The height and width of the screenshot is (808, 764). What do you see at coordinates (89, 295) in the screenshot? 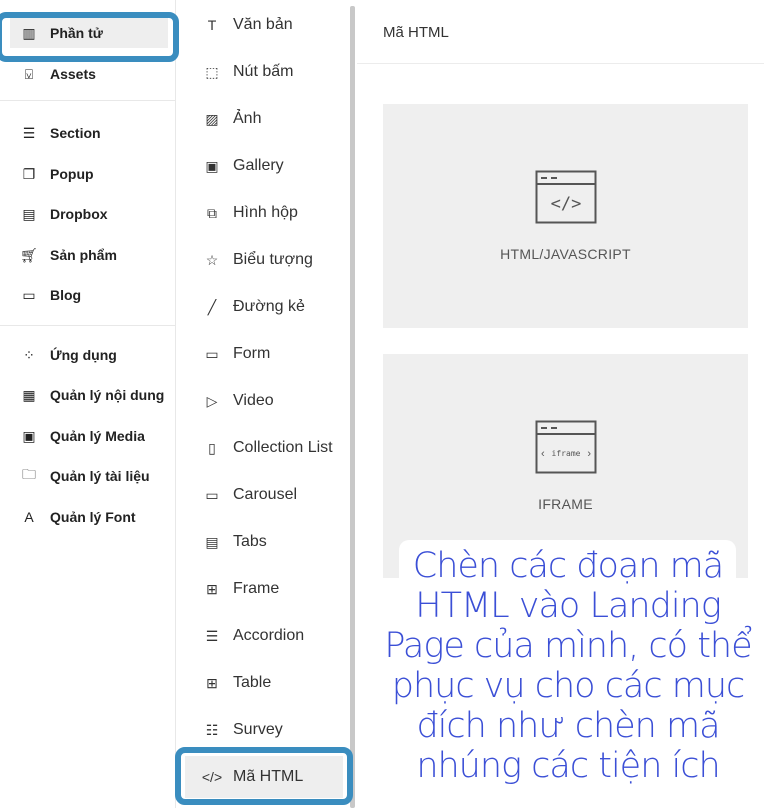
I see `sidebar-item: ▭ Blog` at bounding box center [89, 295].